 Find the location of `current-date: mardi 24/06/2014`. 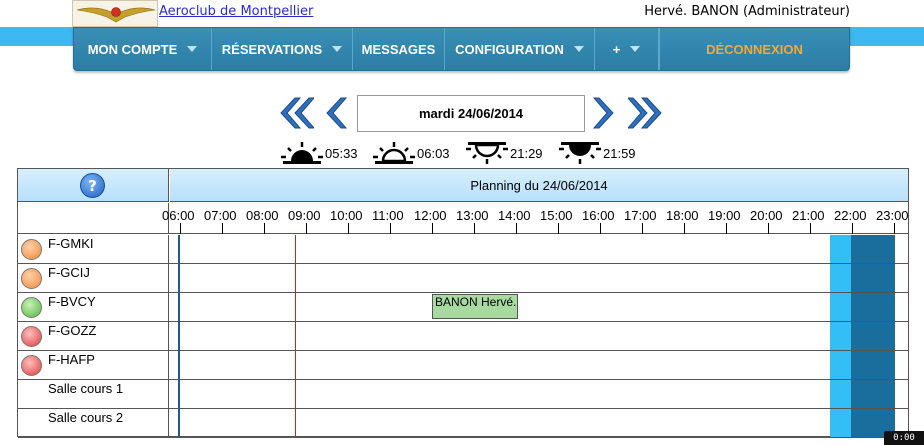

current-date: mardi 24/06/2014 is located at coordinates (471, 113).